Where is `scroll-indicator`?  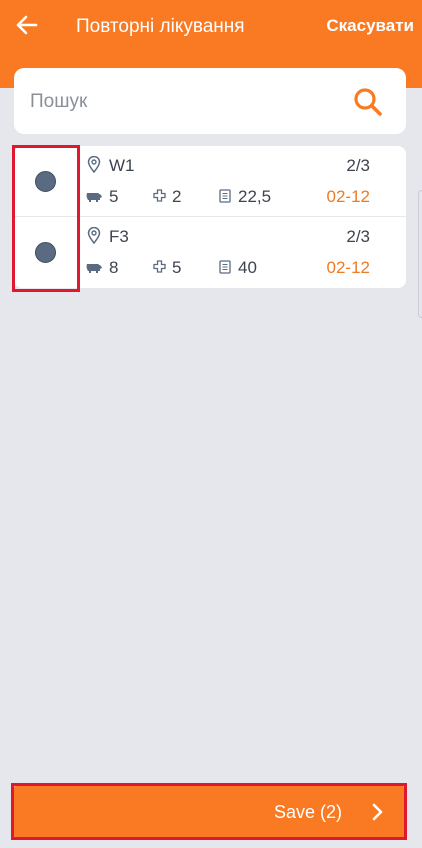 scroll-indicator is located at coordinates (420, 254).